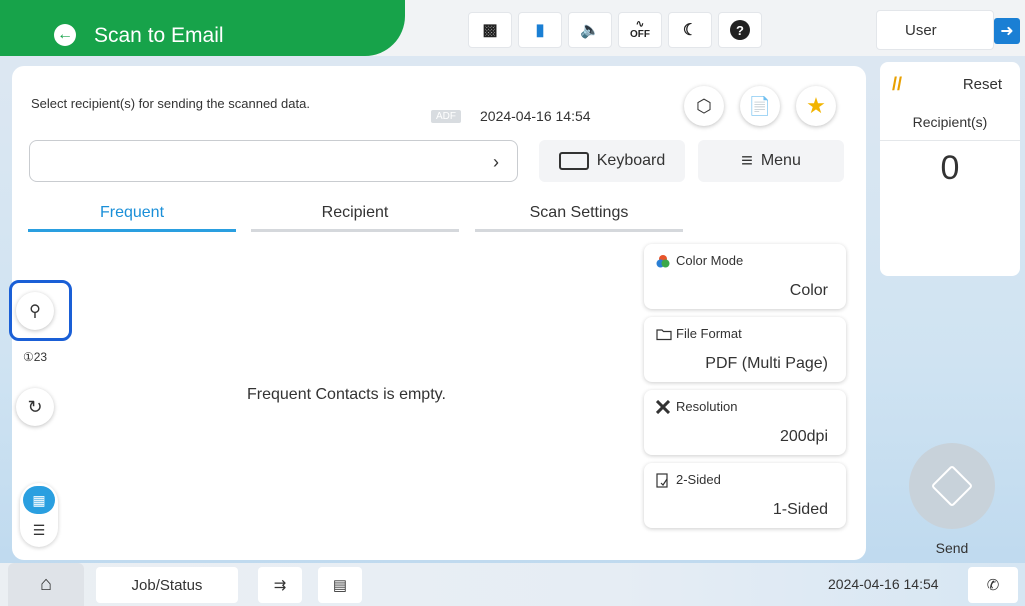  What do you see at coordinates (808, 290) in the screenshot?
I see `color-mode-value: Color` at bounding box center [808, 290].